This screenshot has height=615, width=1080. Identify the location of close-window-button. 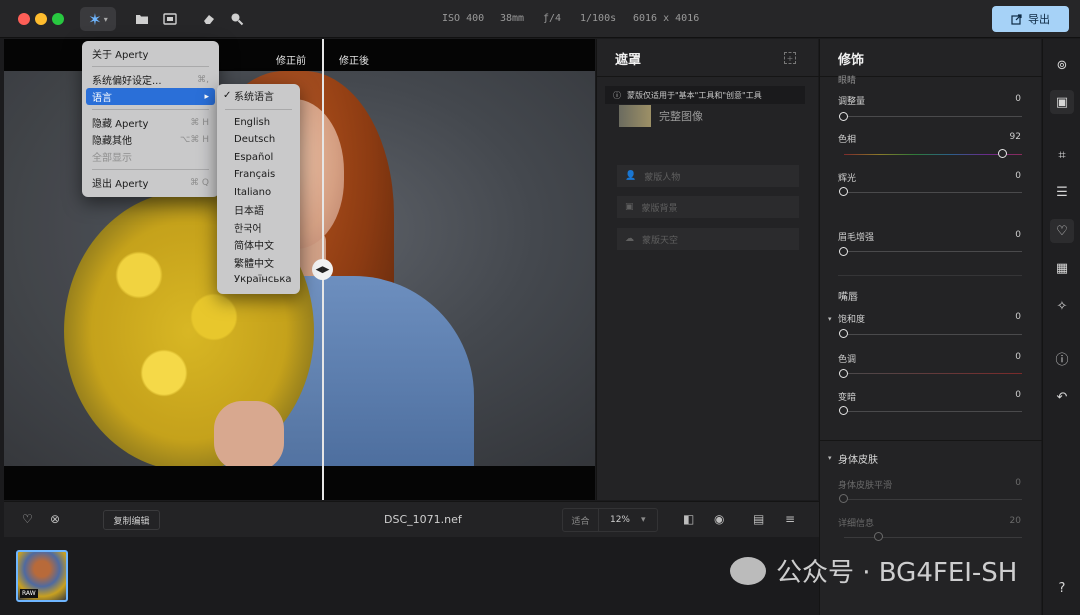
(24, 19).